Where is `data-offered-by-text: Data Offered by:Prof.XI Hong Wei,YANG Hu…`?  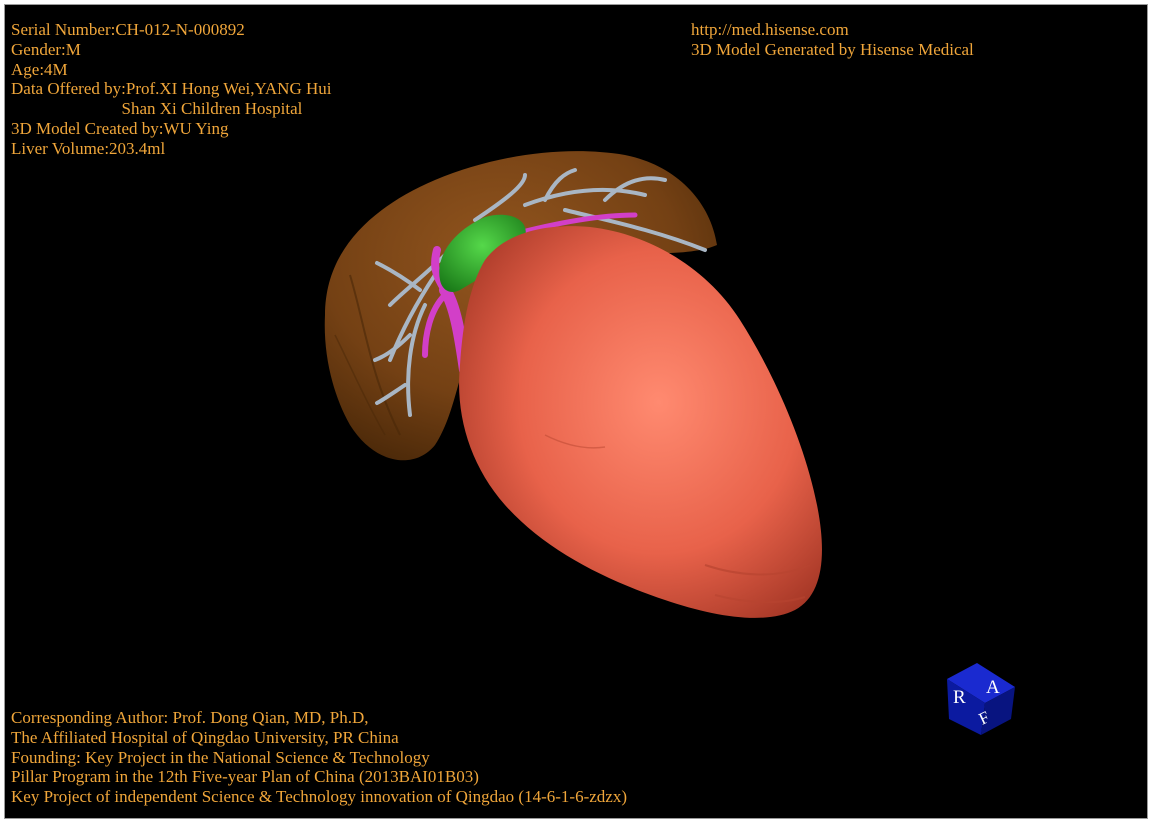 data-offered-by-text: Data Offered by:Prof.XI Hong Wei,YANG Hu… is located at coordinates (171, 89).